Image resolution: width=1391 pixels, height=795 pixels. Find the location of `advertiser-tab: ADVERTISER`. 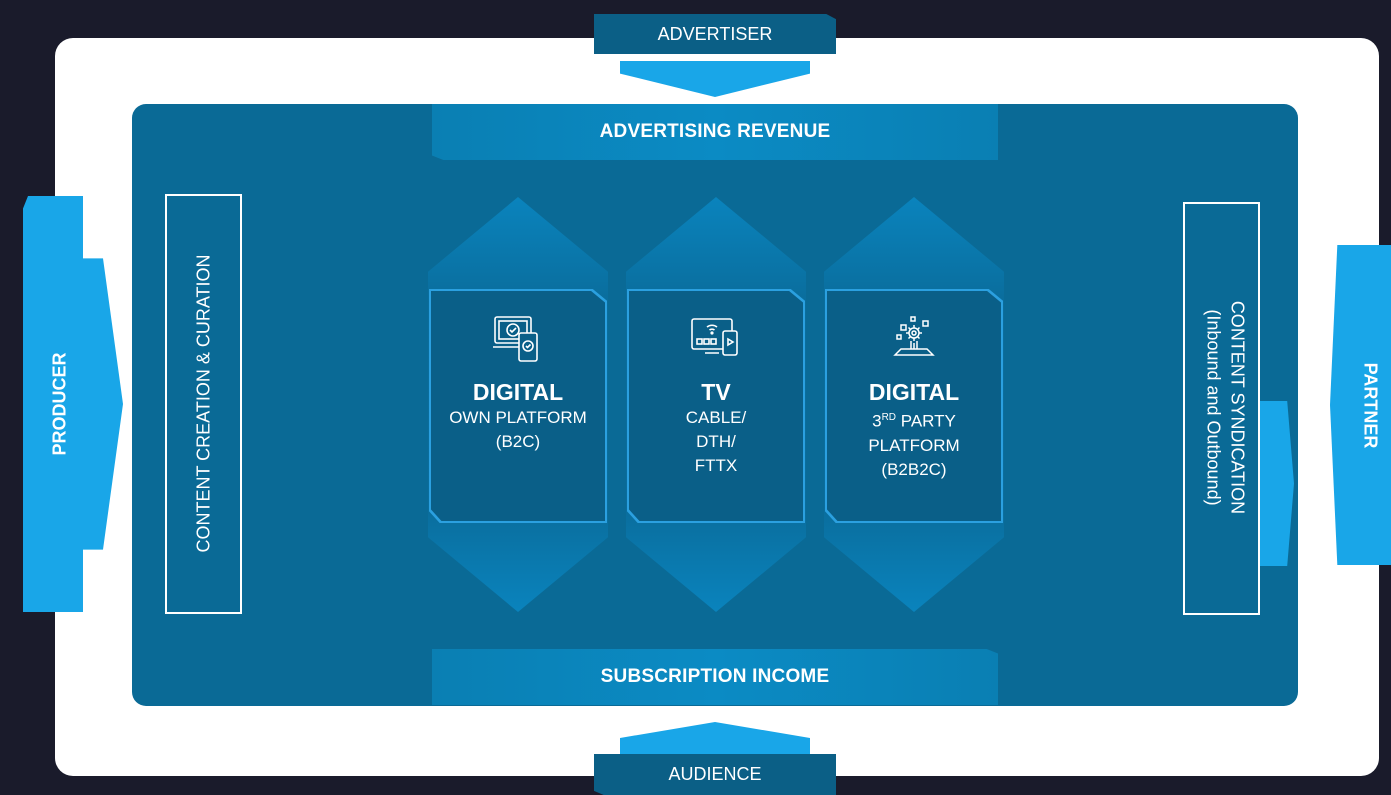

advertiser-tab: ADVERTISER is located at coordinates (715, 35).